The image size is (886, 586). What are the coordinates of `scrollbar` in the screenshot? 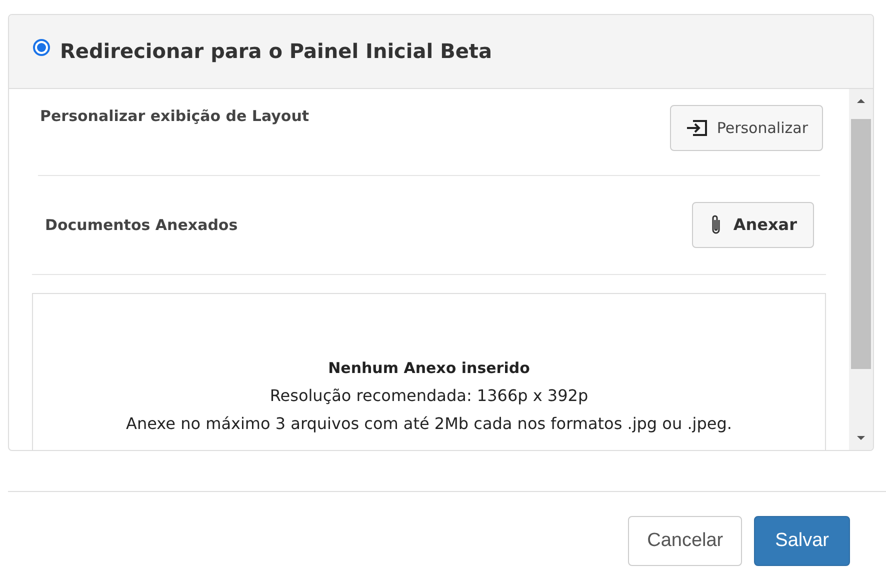 It's located at (861, 269).